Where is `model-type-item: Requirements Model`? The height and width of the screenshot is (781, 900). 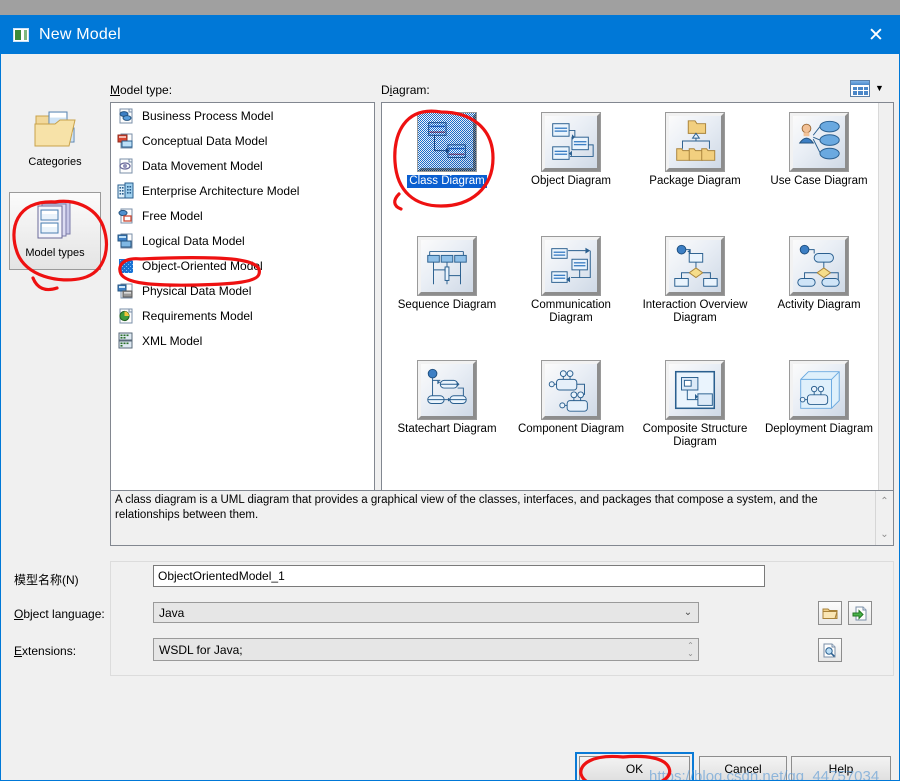 model-type-item: Requirements Model is located at coordinates (242, 315).